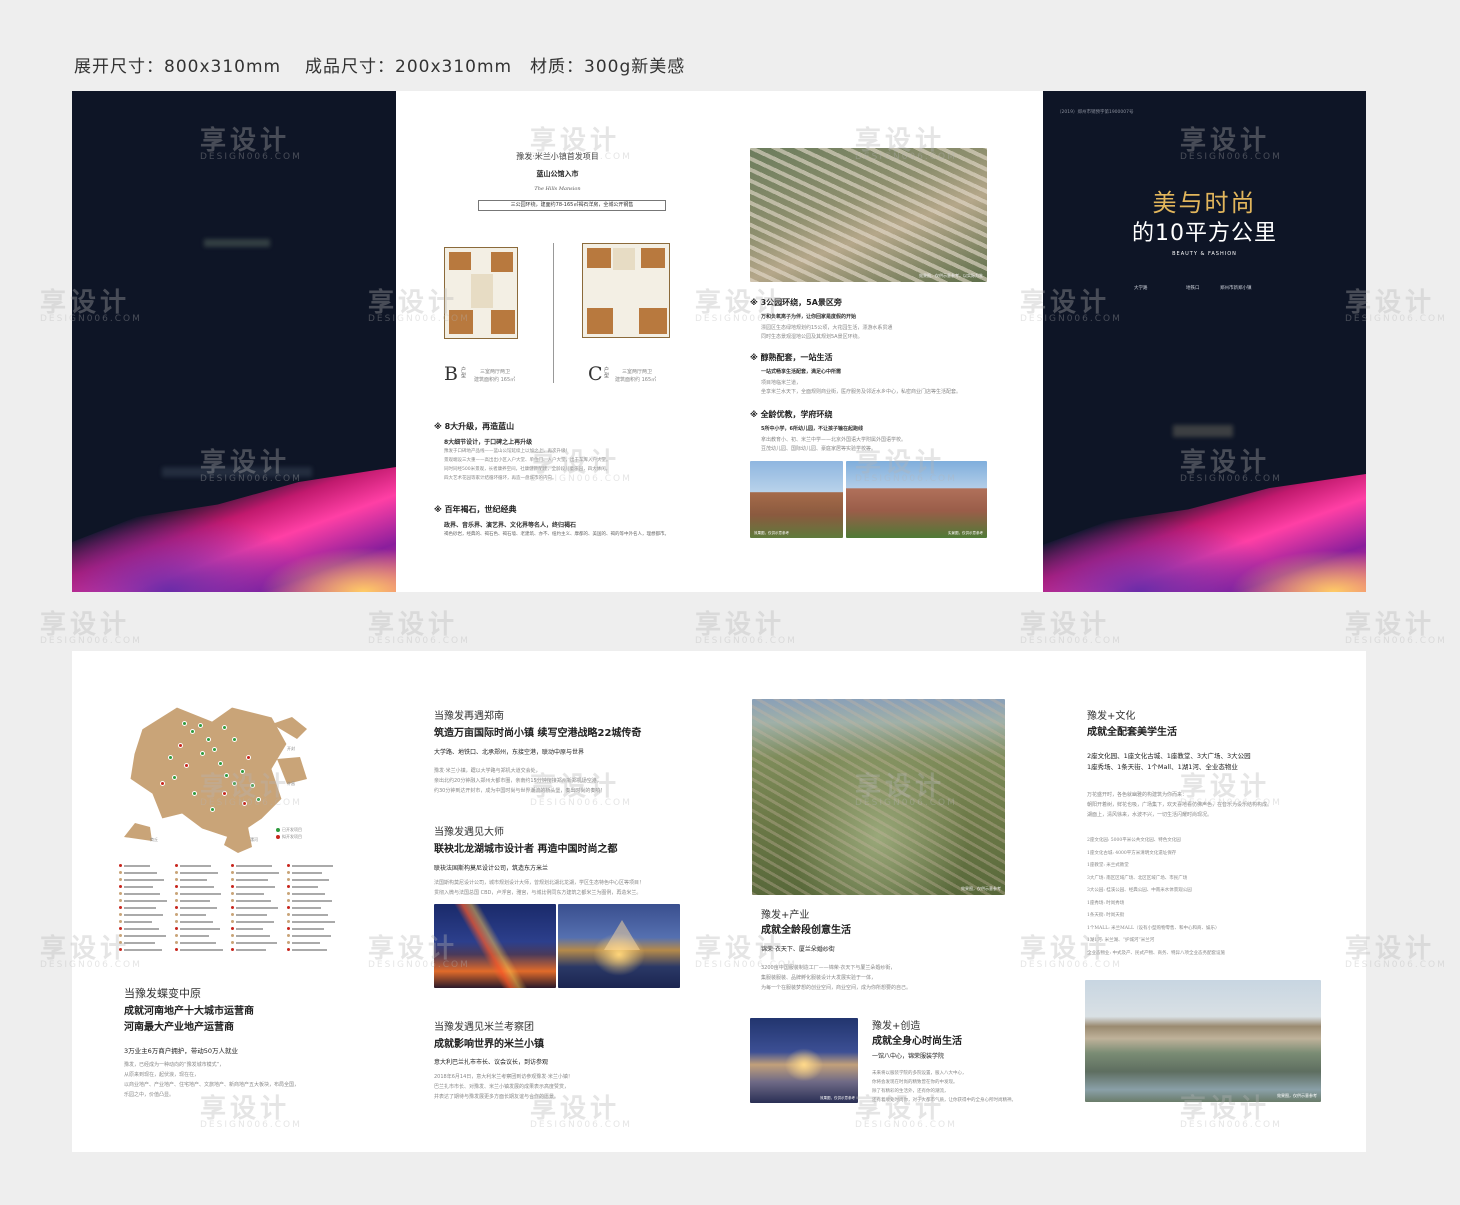 This screenshot has height=1205, width=1460. I want to click on p3-sec3-title: ※ 全龄优教，学府环绕, so click(791, 414).